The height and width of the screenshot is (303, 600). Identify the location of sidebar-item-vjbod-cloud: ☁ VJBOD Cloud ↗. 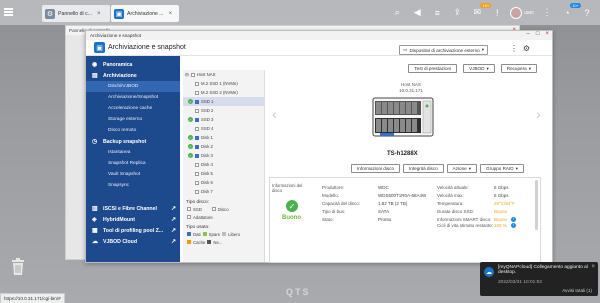
(133, 241).